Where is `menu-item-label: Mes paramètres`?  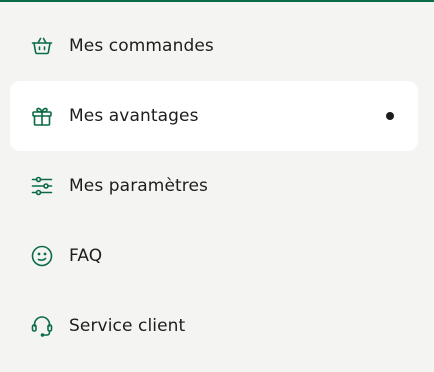
menu-item-label: Mes paramètres is located at coordinates (139, 186).